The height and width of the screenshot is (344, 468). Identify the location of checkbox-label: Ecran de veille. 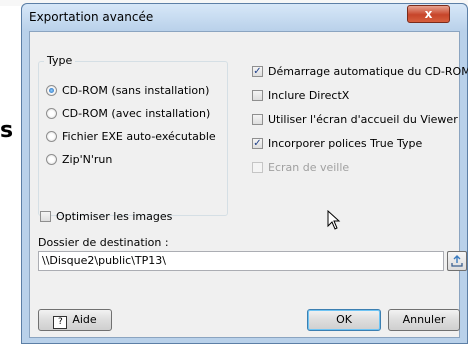
(309, 167).